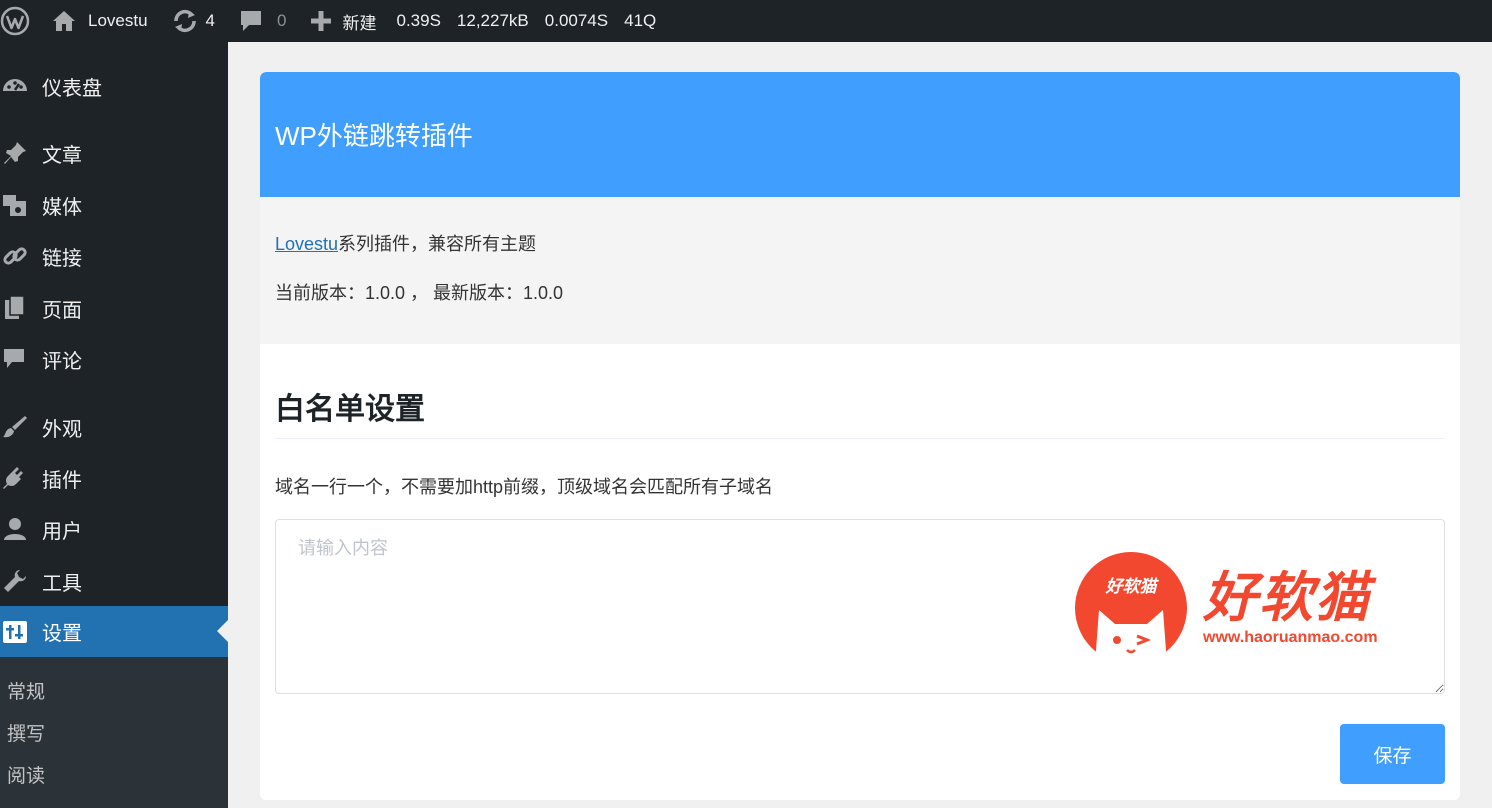 The width and height of the screenshot is (1492, 808). I want to click on sidebar-item-label: 评论, so click(62, 361).